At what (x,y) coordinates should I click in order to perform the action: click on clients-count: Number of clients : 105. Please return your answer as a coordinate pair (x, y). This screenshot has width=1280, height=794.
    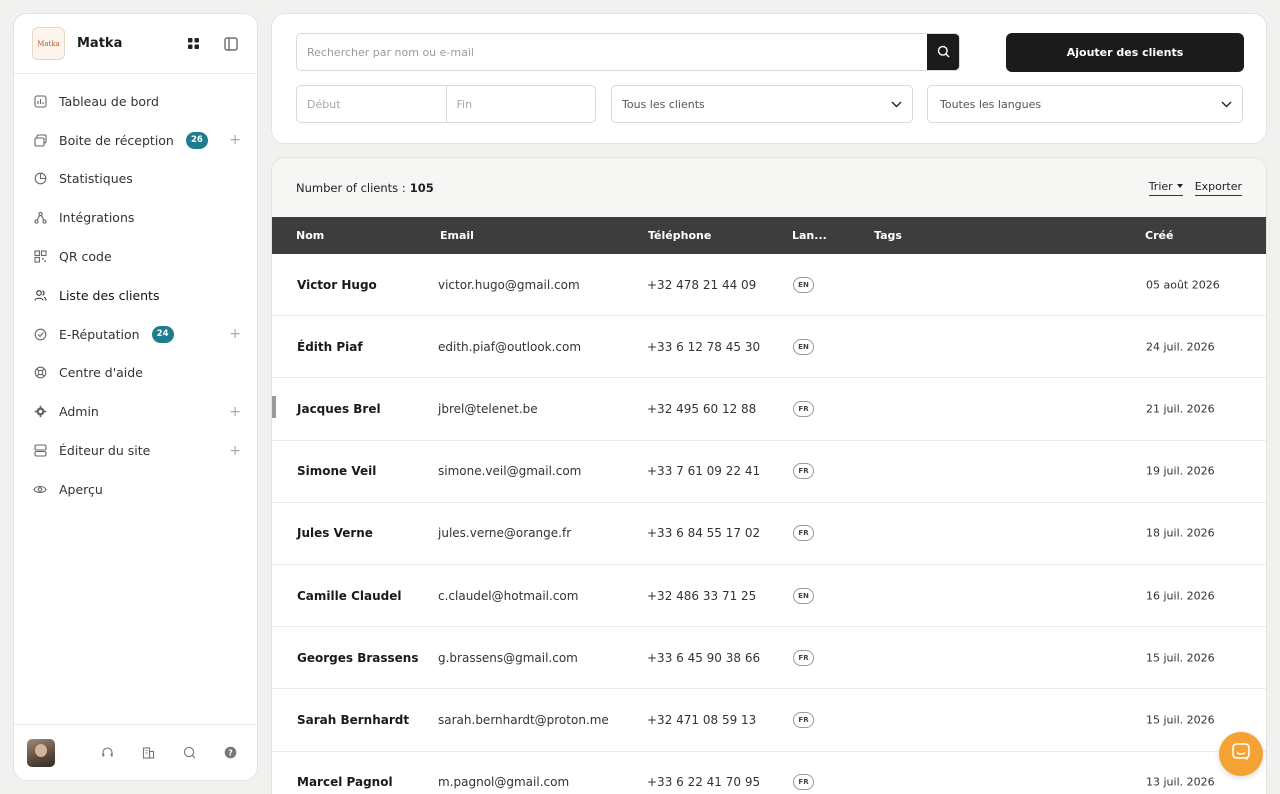
    Looking at the image, I should click on (365, 188).